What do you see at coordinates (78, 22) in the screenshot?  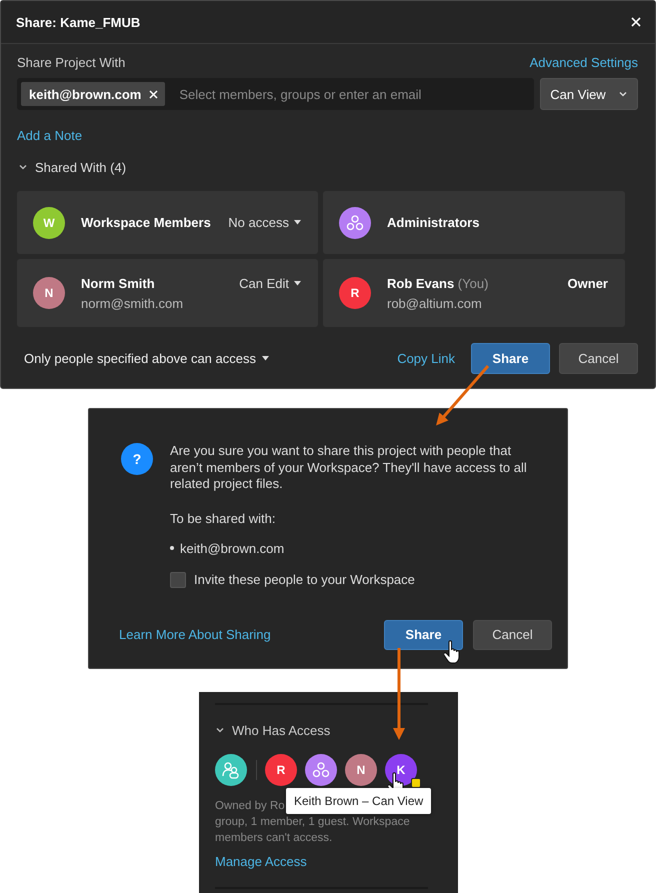 I see `dialog-title: Share: Kame_FMUB` at bounding box center [78, 22].